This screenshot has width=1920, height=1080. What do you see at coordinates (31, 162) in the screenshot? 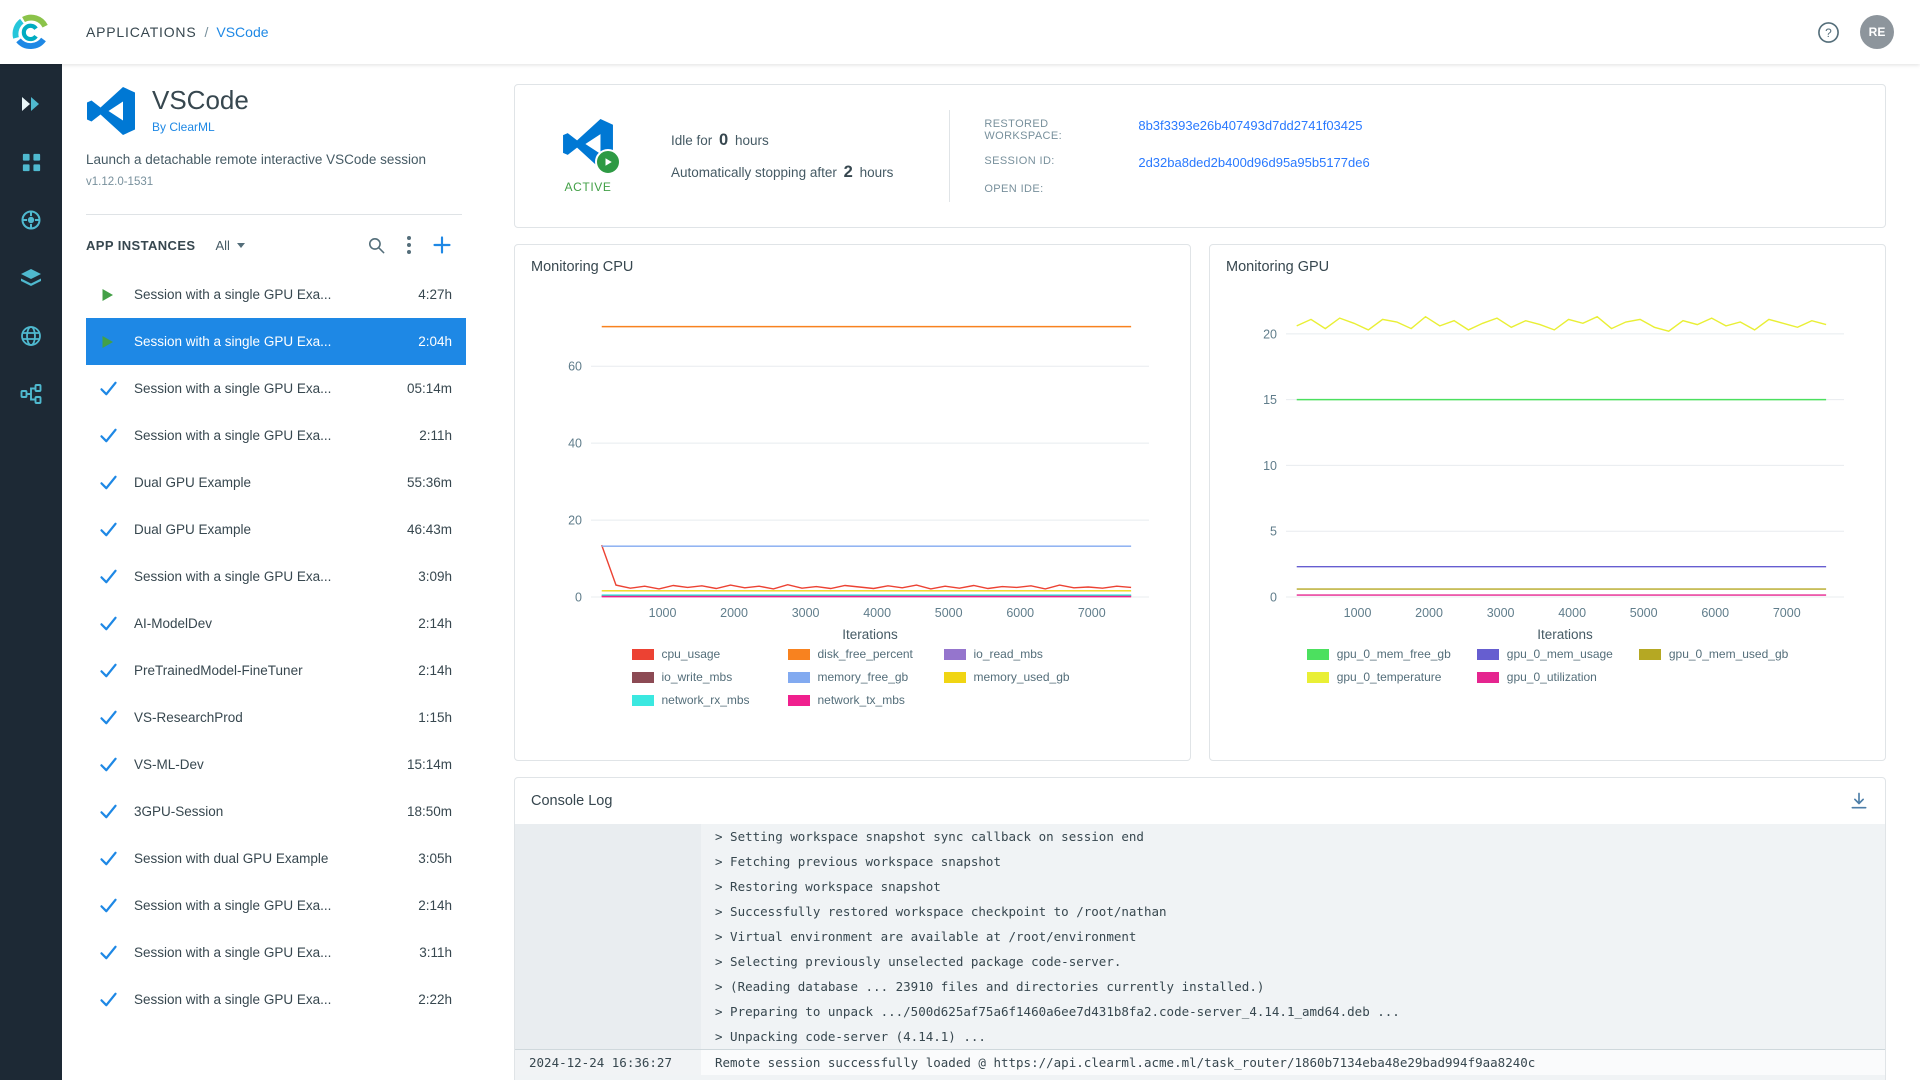
I see `nav-projects-icon` at bounding box center [31, 162].